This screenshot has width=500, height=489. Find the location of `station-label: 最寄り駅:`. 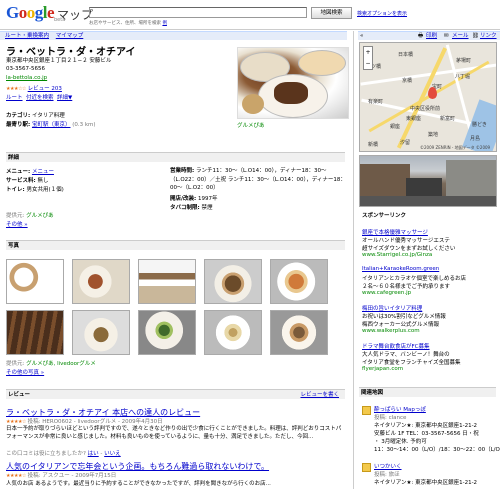

station-label: 最寄り駅: is located at coordinates (18, 125).